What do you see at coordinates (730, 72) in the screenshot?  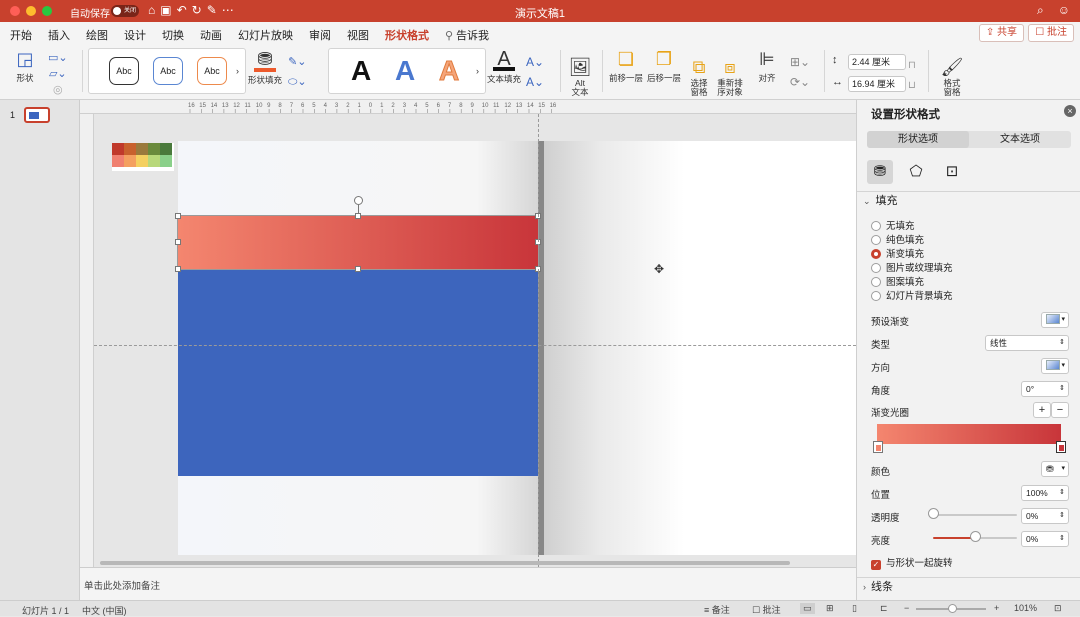 I see `reorder-objects-button: ⧈ 重新排 序对象` at bounding box center [730, 72].